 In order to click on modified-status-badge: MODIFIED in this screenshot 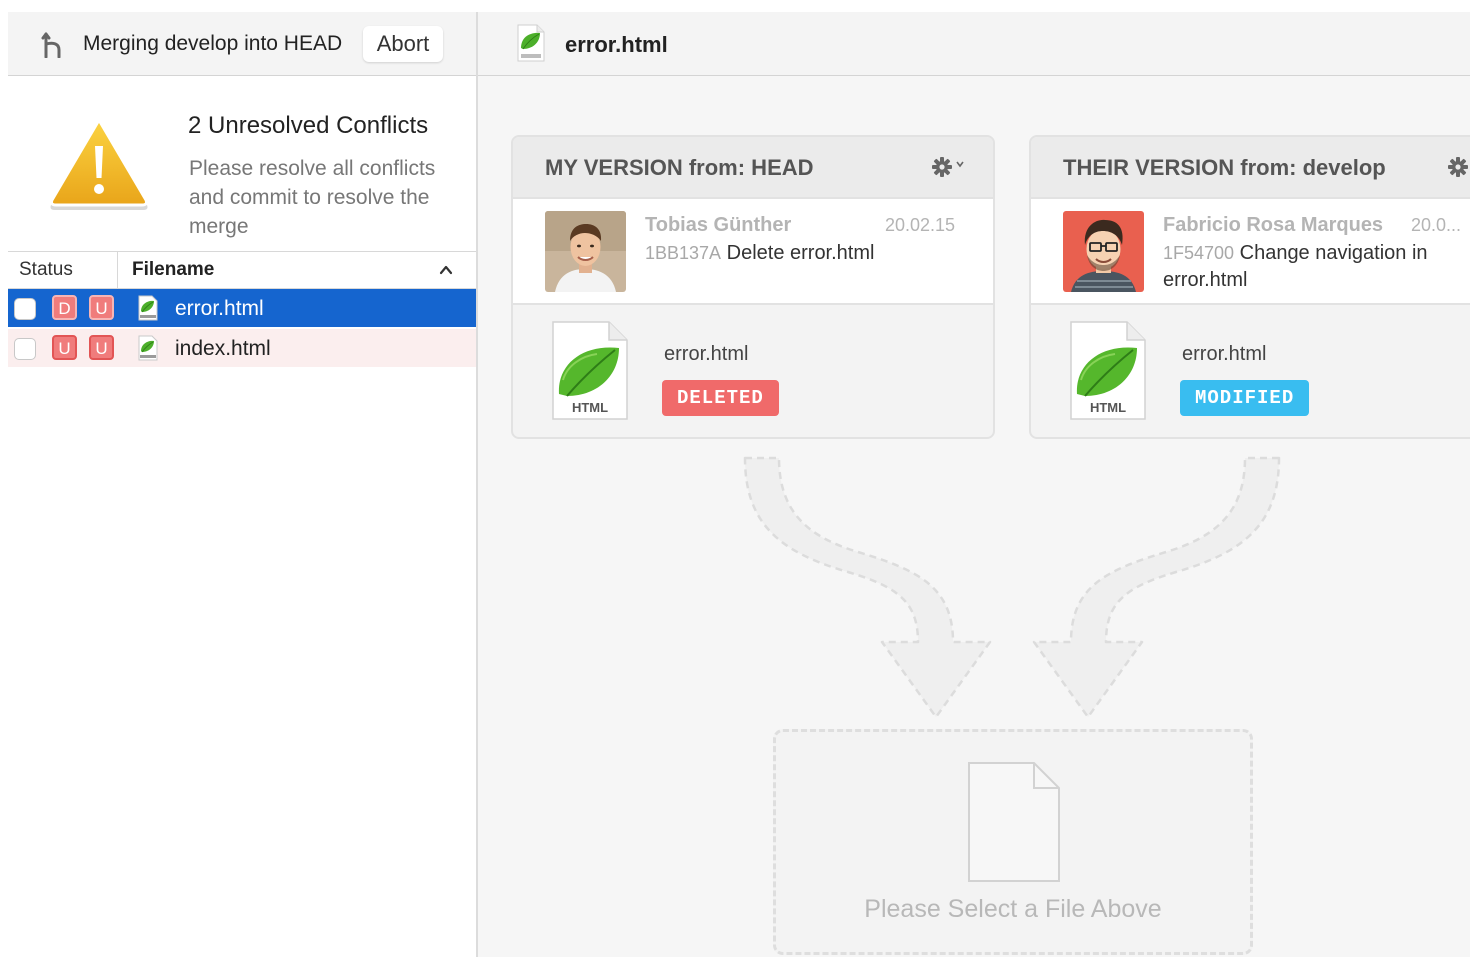, I will do `click(1245, 398)`.